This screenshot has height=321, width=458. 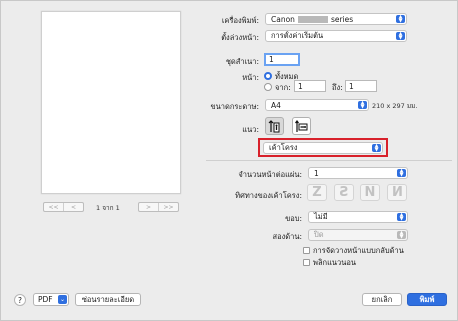 What do you see at coordinates (329, 160) in the screenshot?
I see `section-divider` at bounding box center [329, 160].